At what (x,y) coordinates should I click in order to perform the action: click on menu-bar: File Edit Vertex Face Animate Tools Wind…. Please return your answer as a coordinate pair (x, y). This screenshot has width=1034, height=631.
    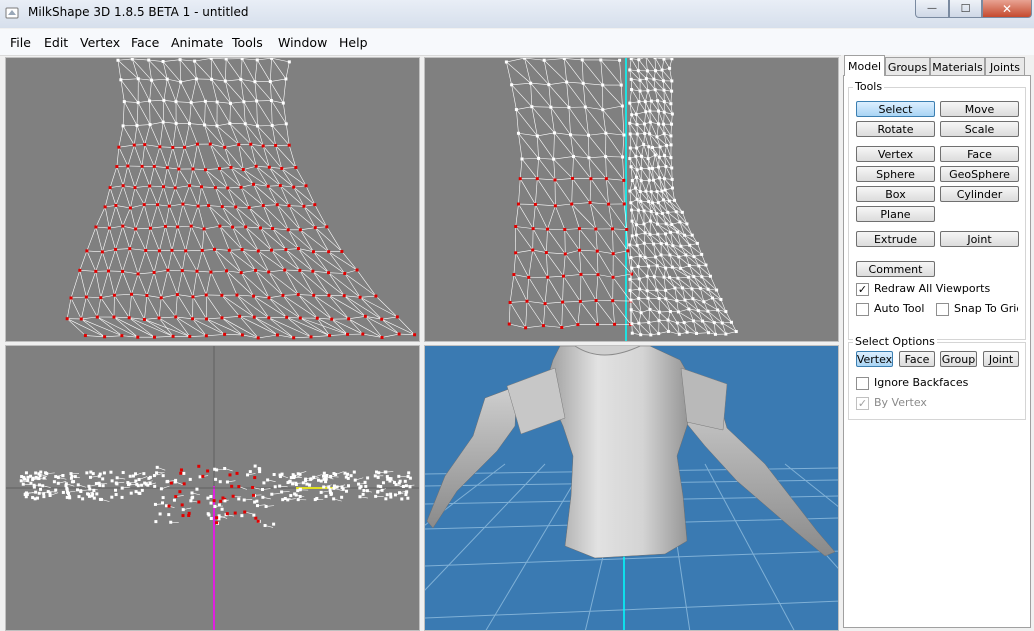
    Looking at the image, I should click on (517, 42).